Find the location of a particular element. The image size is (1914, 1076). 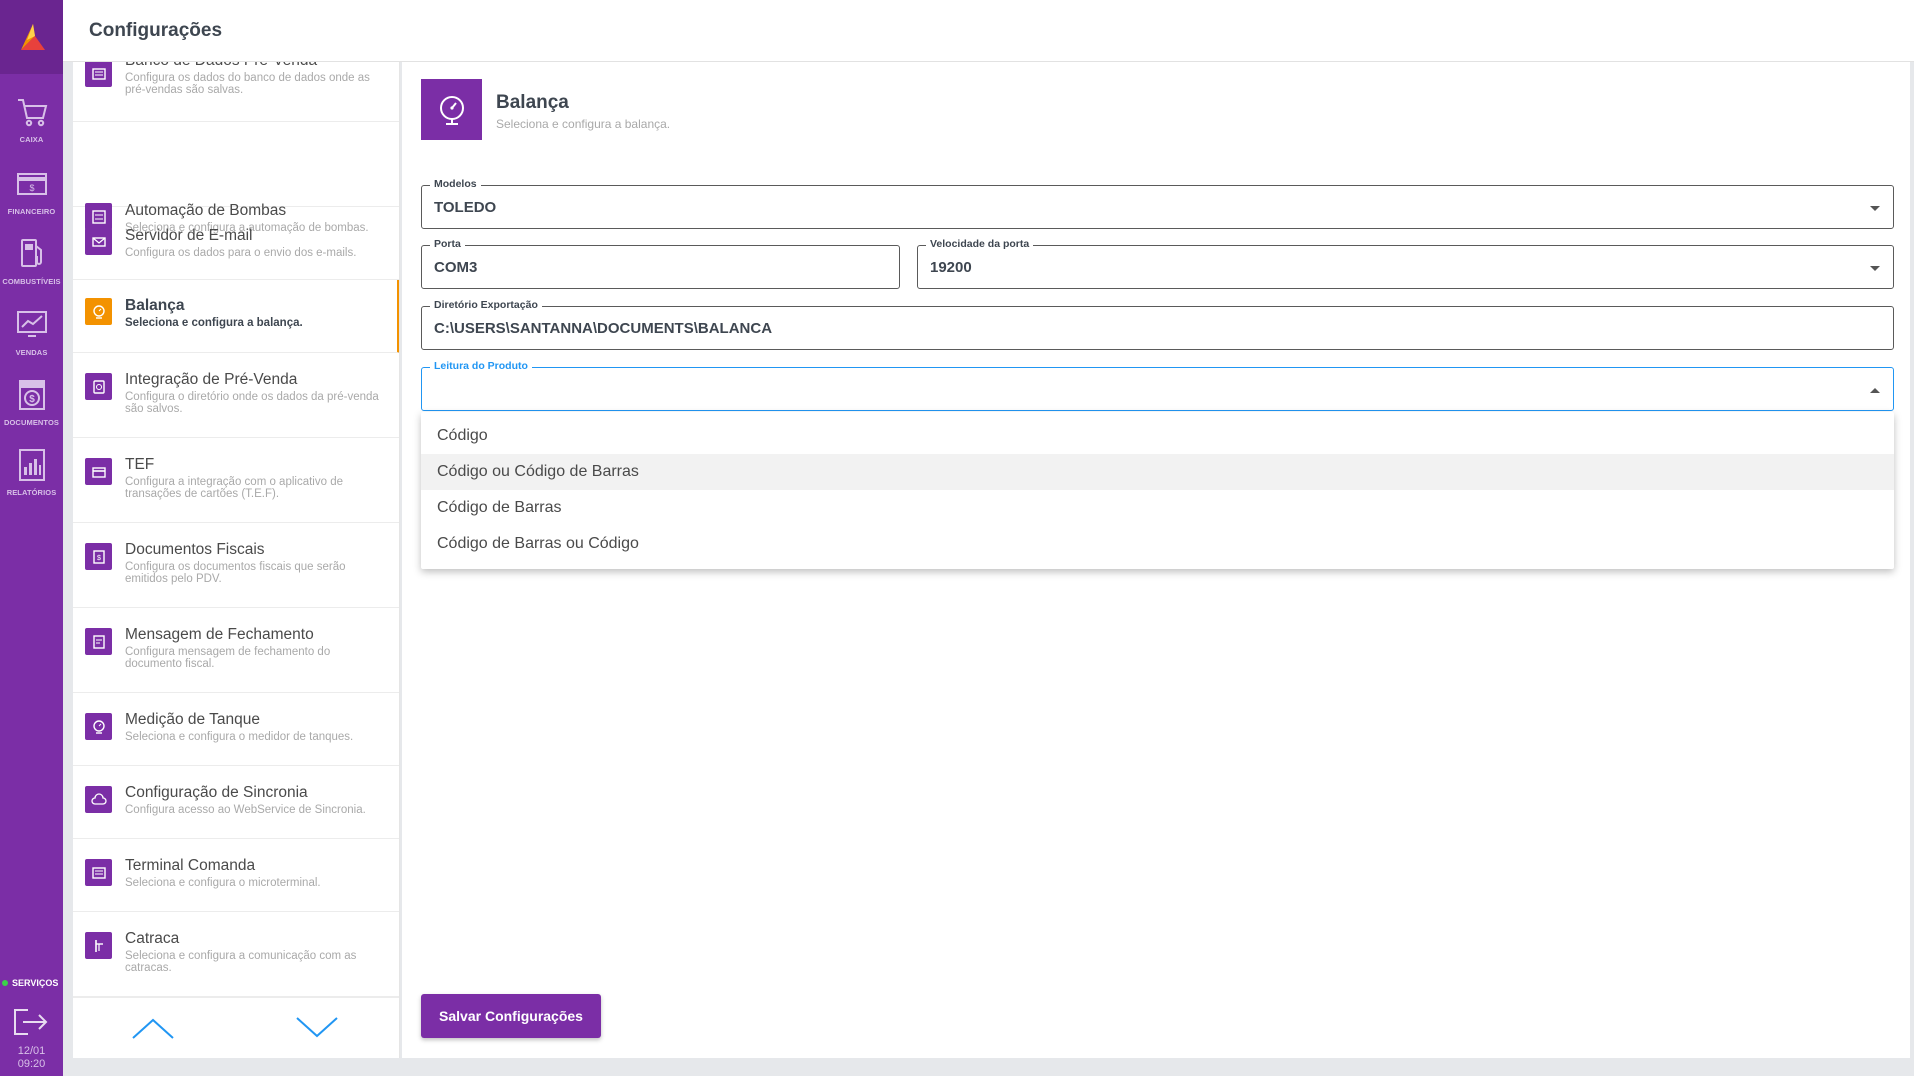

rail-item-label: DOCUMENTOS is located at coordinates (31, 422).